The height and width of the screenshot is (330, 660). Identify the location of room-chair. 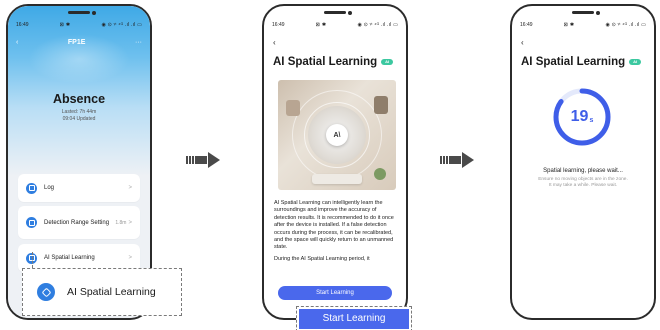
(293, 108).